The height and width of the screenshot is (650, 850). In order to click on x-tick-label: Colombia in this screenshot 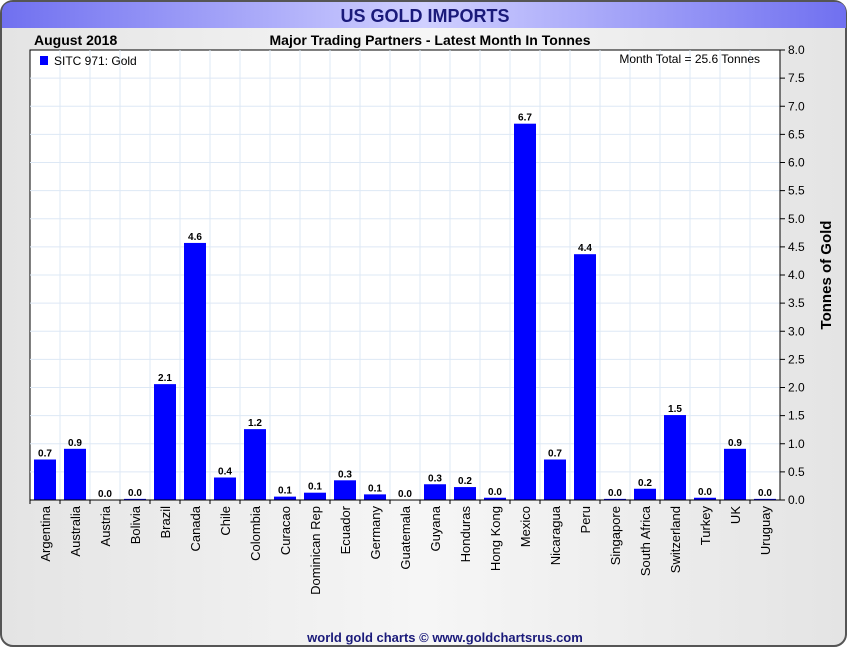, I will do `click(255, 533)`.